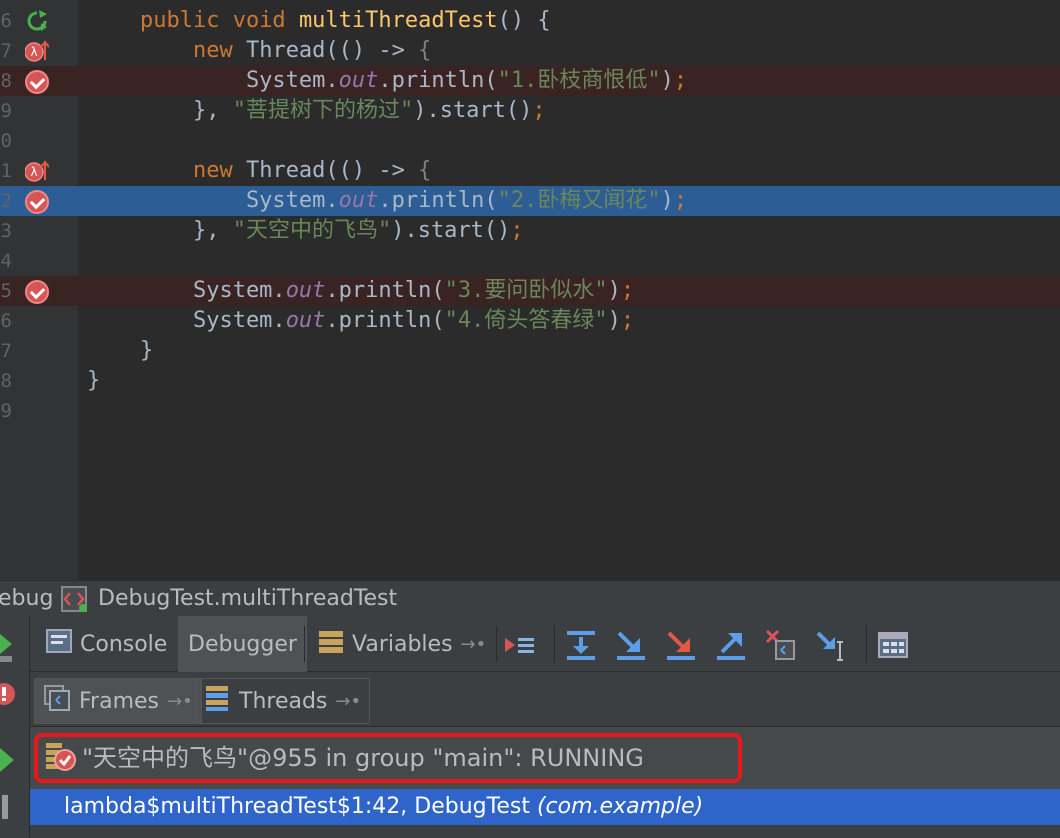  I want to click on pause-icon, so click(5, 807).